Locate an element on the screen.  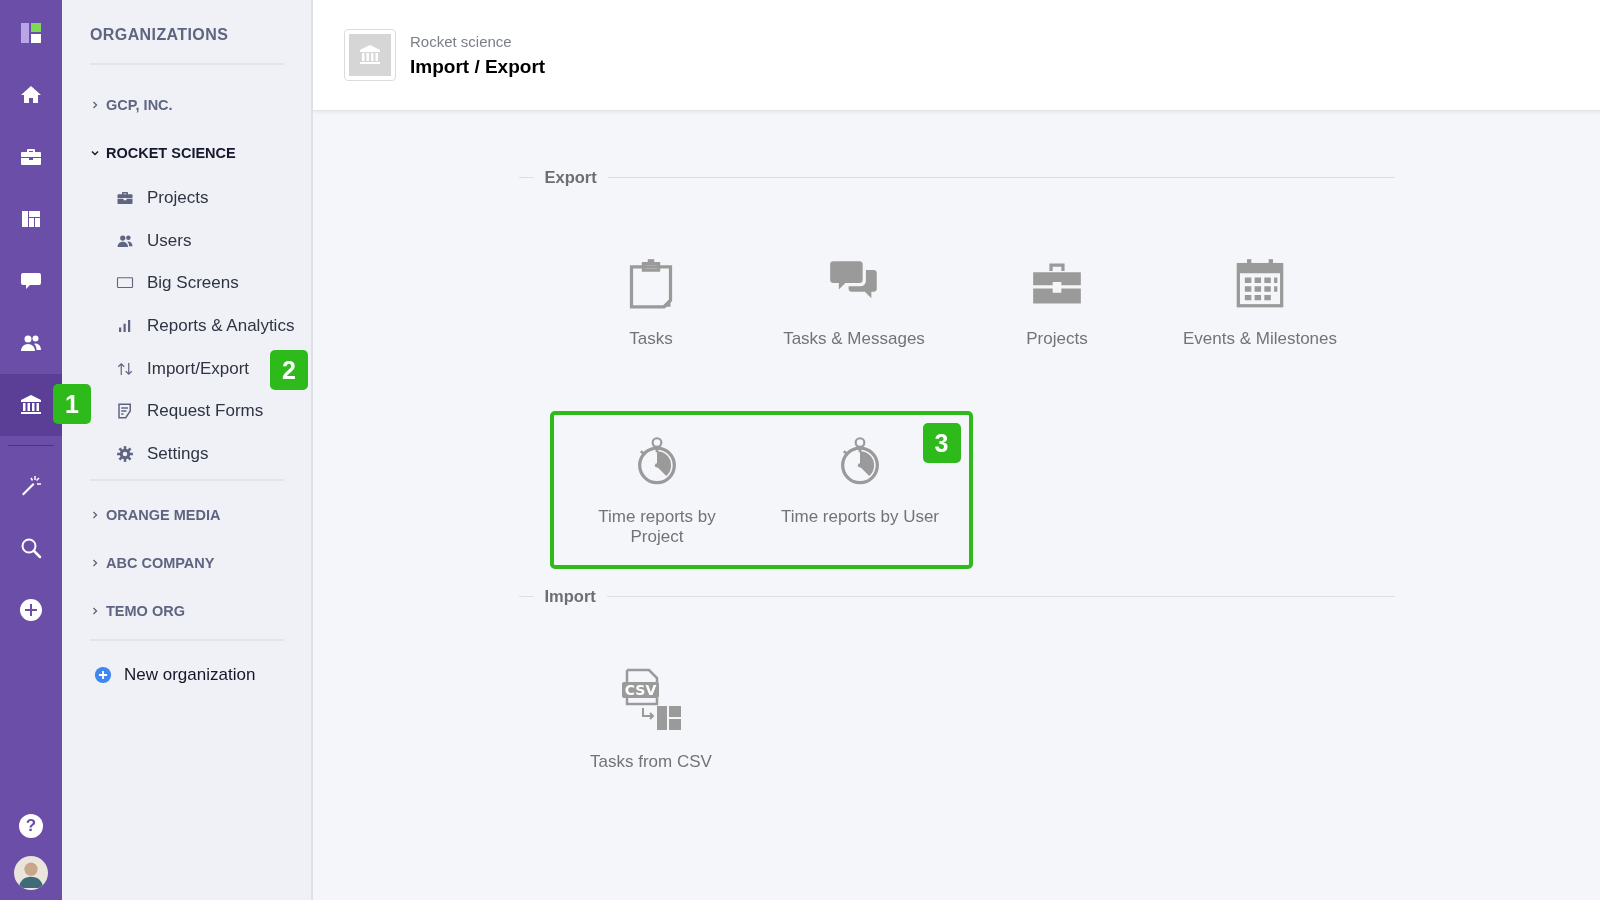
export-option: Events & Milestones is located at coordinates (1260, 303).